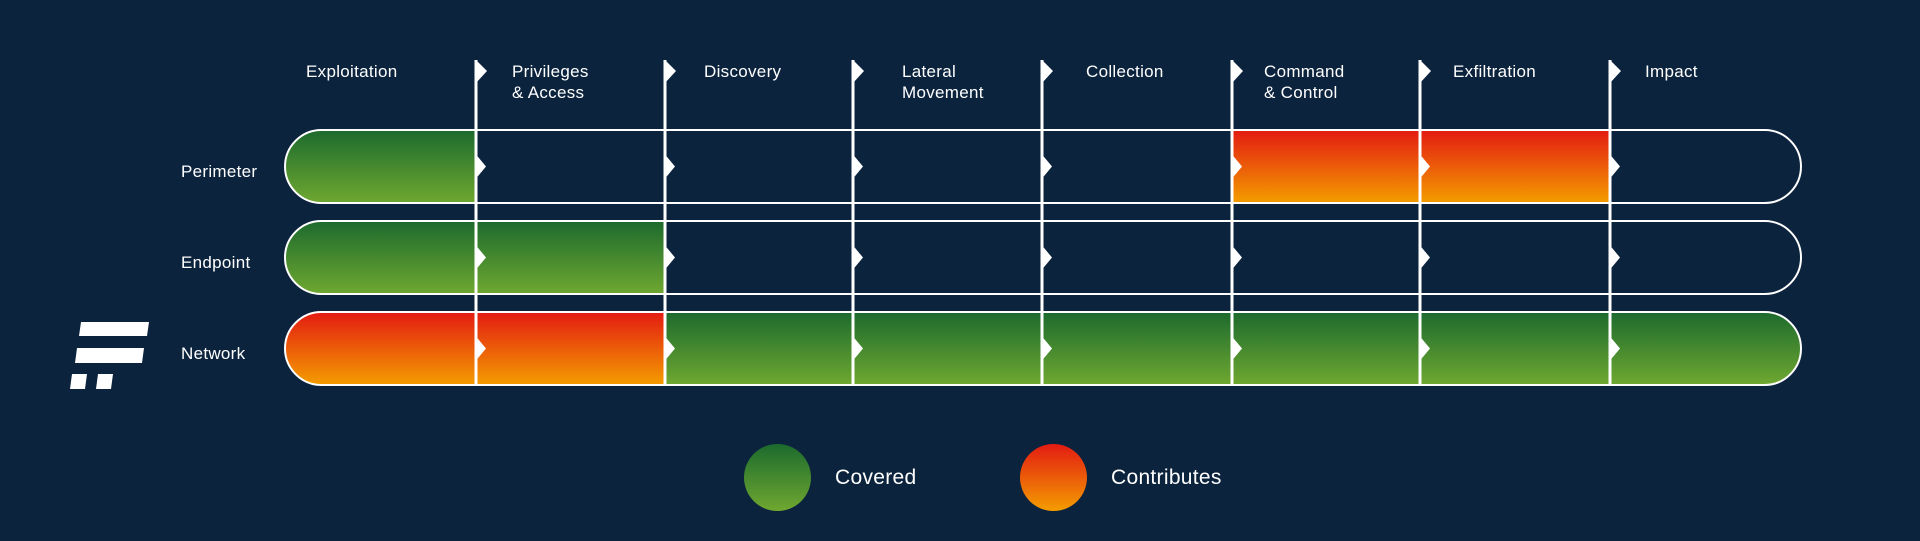 The height and width of the screenshot is (541, 1920). What do you see at coordinates (550, 82) in the screenshot?
I see `stage-header: Privileges & Access` at bounding box center [550, 82].